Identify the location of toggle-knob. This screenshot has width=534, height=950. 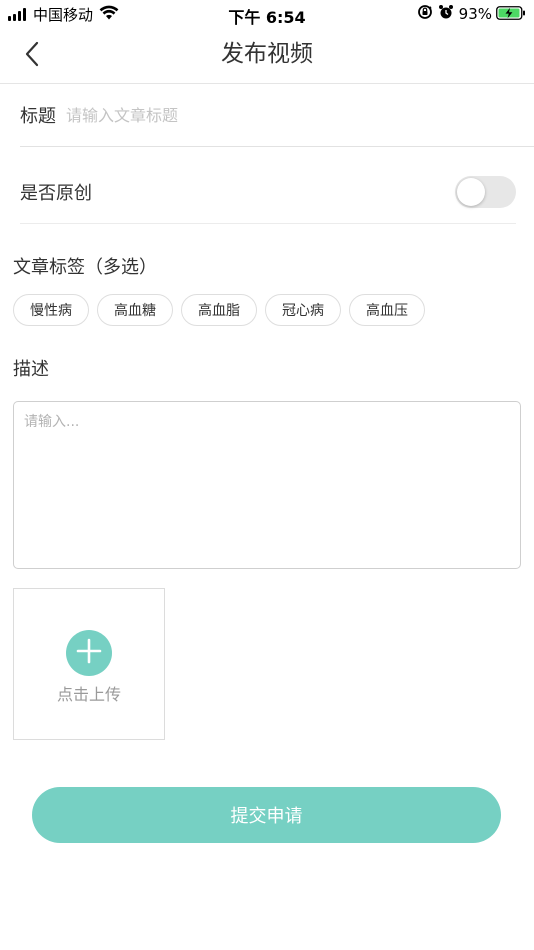
(471, 191).